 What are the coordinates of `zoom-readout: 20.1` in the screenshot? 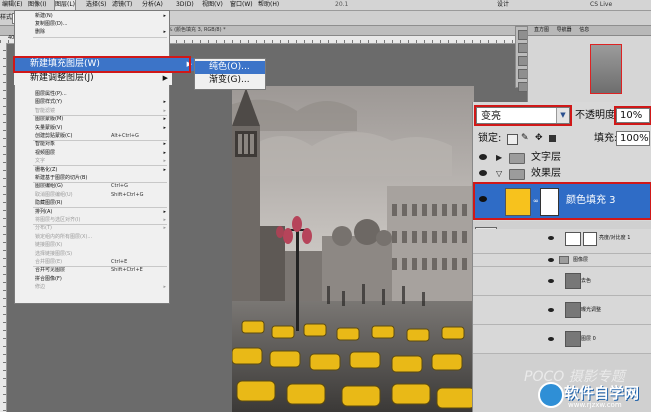 It's located at (341, 5).